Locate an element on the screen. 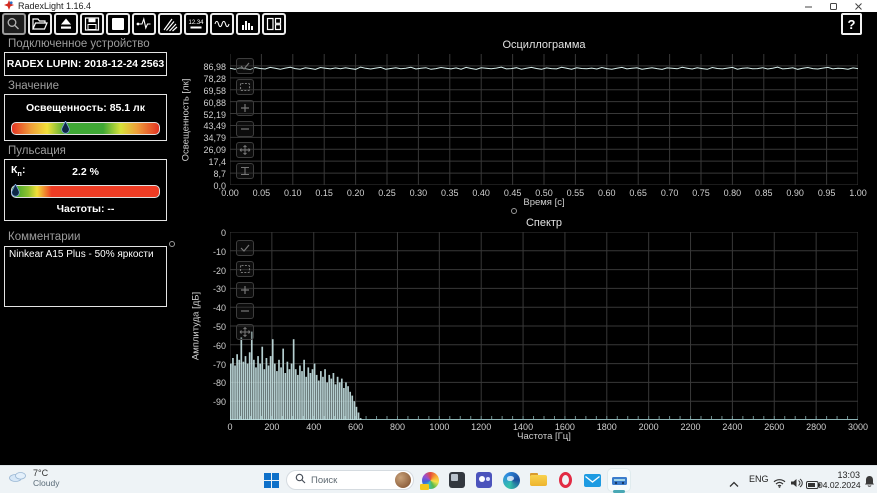  brush-fan-button is located at coordinates (170, 23).